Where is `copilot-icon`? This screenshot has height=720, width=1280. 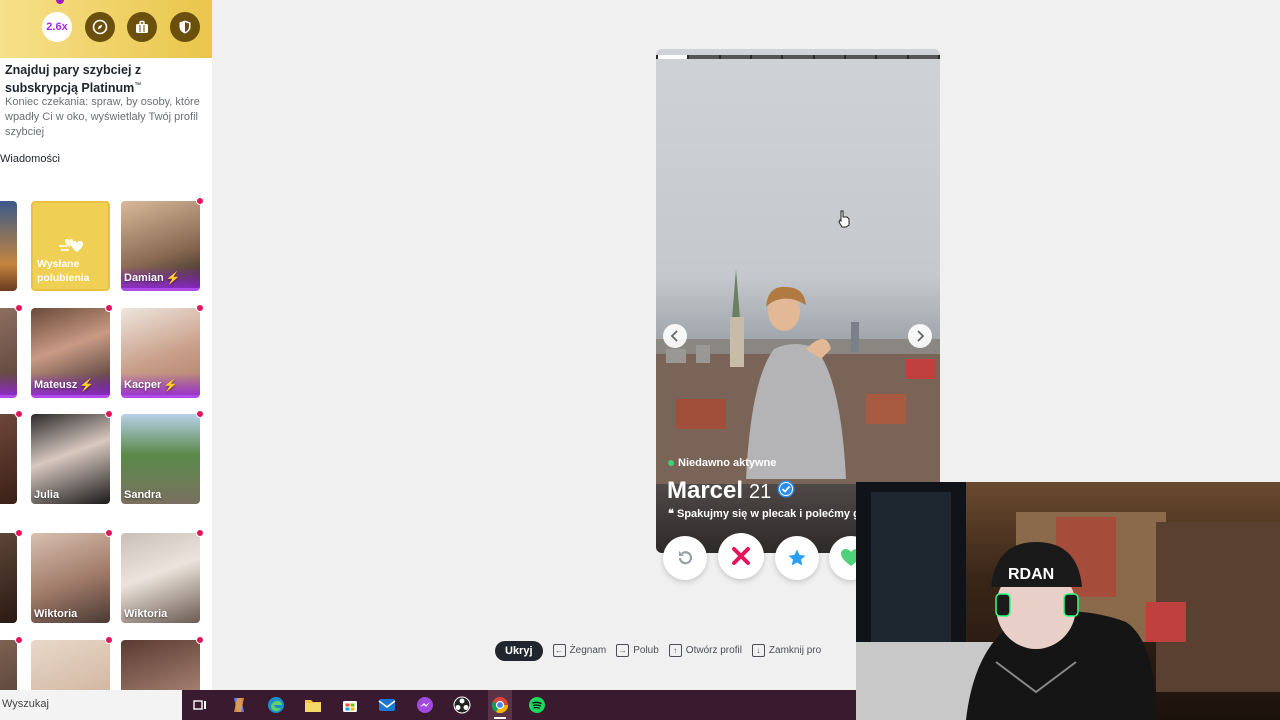 copilot-icon is located at coordinates (239, 705).